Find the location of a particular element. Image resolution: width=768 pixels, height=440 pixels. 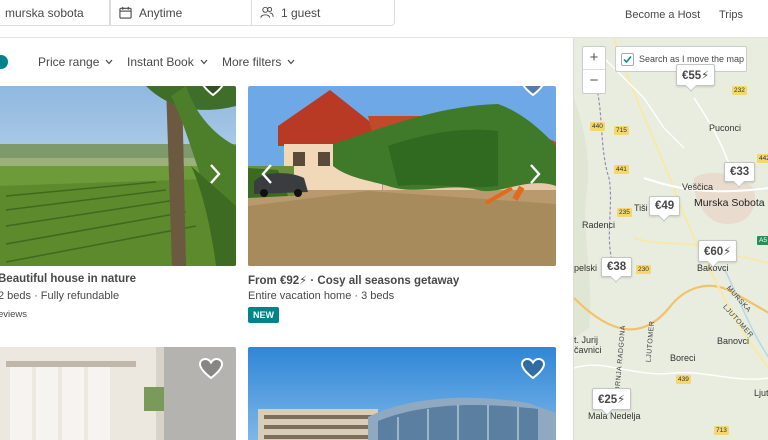

road-shield: 715 is located at coordinates (621, 130).